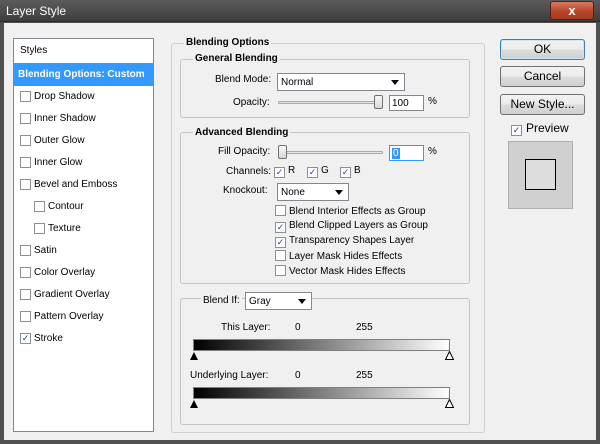 This screenshot has width=600, height=444. What do you see at coordinates (542, 49) in the screenshot?
I see `ok-button: OK` at bounding box center [542, 49].